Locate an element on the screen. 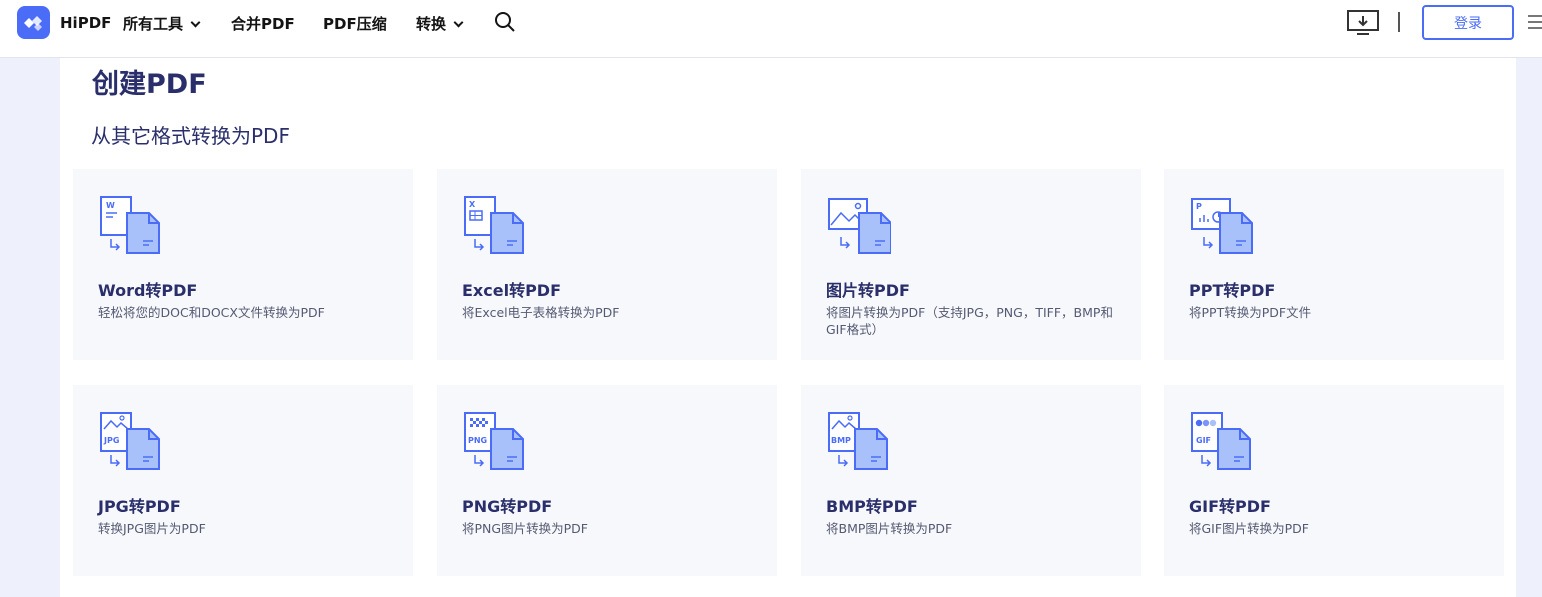 Image resolution: width=1542 pixels, height=597 pixels. search-icon is located at coordinates (505, 22).